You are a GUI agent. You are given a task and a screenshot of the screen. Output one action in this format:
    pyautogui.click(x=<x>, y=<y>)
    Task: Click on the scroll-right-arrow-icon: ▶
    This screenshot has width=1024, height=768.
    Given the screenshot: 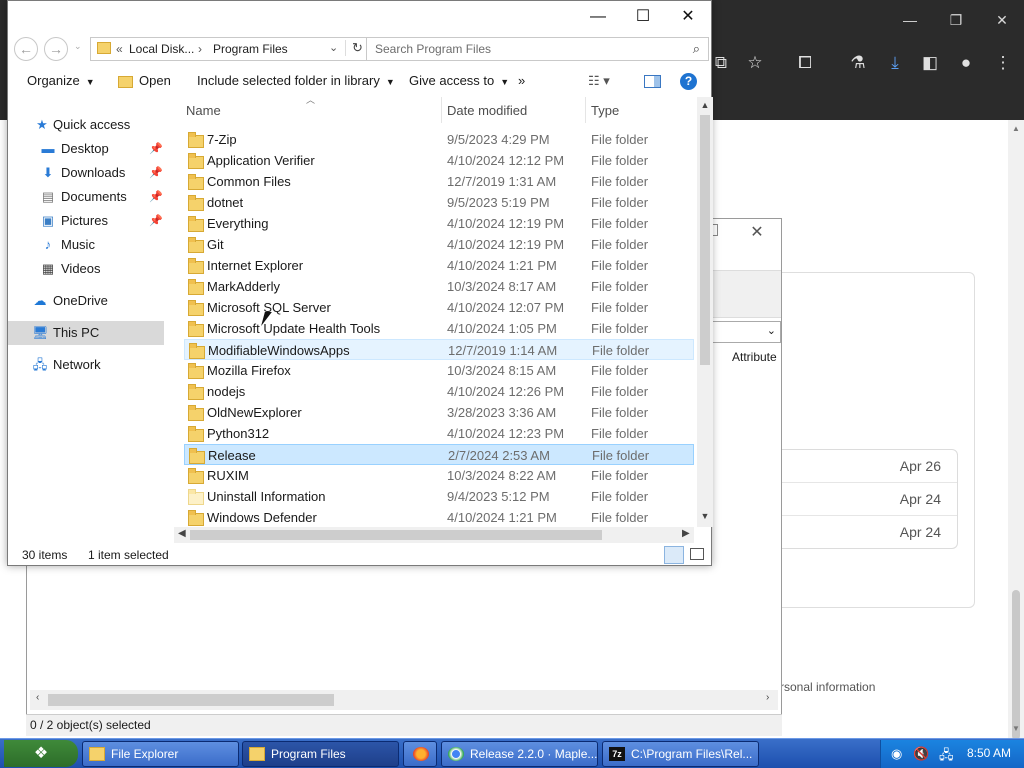 What is the action you would take?
    pyautogui.click(x=686, y=533)
    